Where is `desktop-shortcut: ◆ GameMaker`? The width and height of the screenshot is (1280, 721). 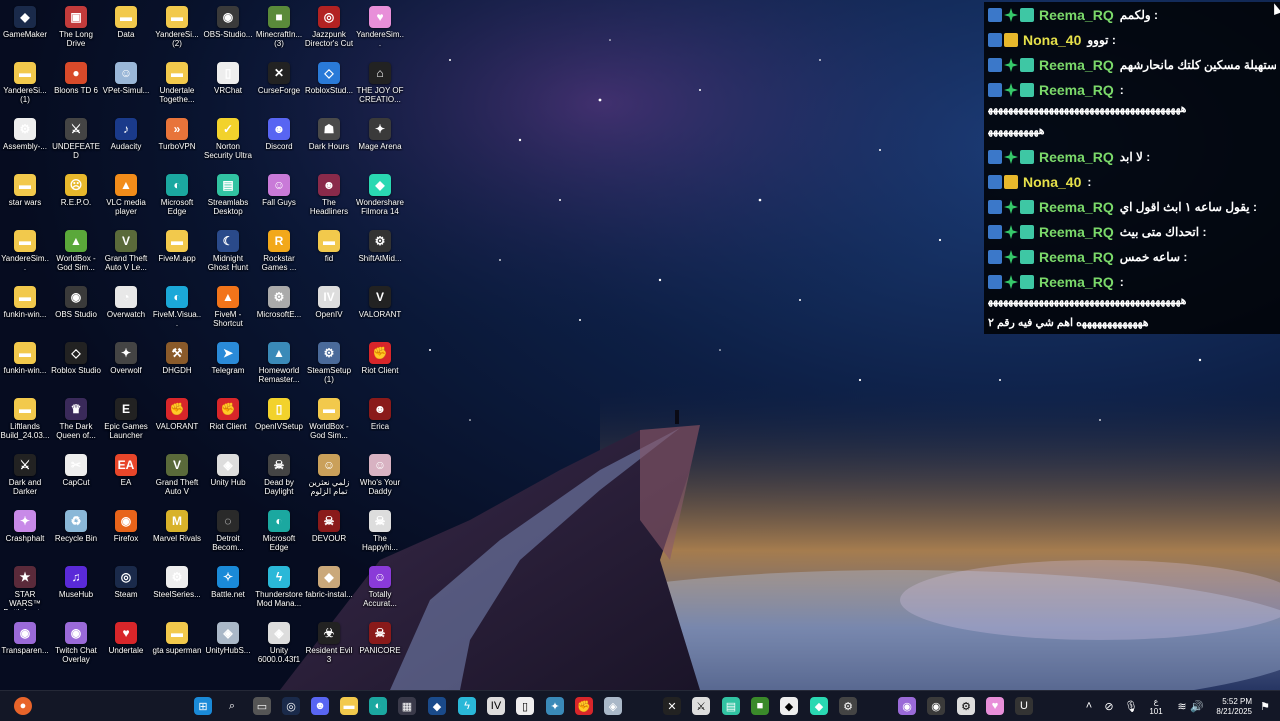 desktop-shortcut: ◆ GameMaker is located at coordinates (25, 29).